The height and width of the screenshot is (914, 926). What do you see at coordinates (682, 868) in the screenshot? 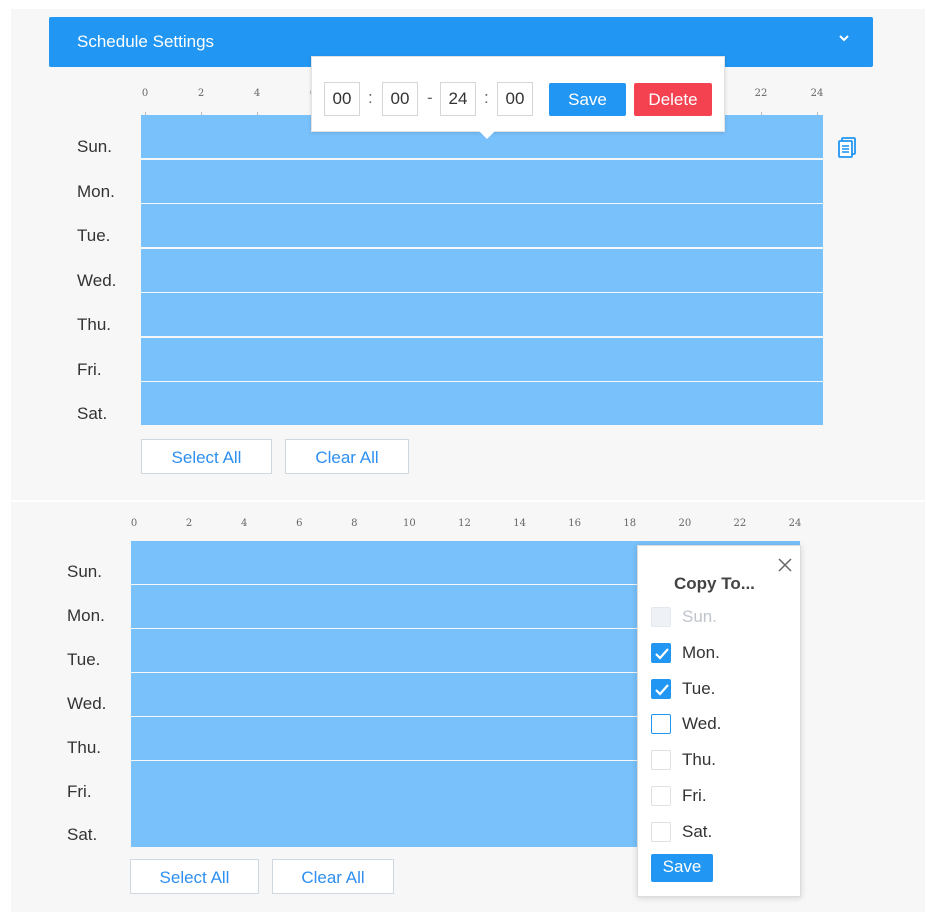
I see `copy-save-button: Save` at bounding box center [682, 868].